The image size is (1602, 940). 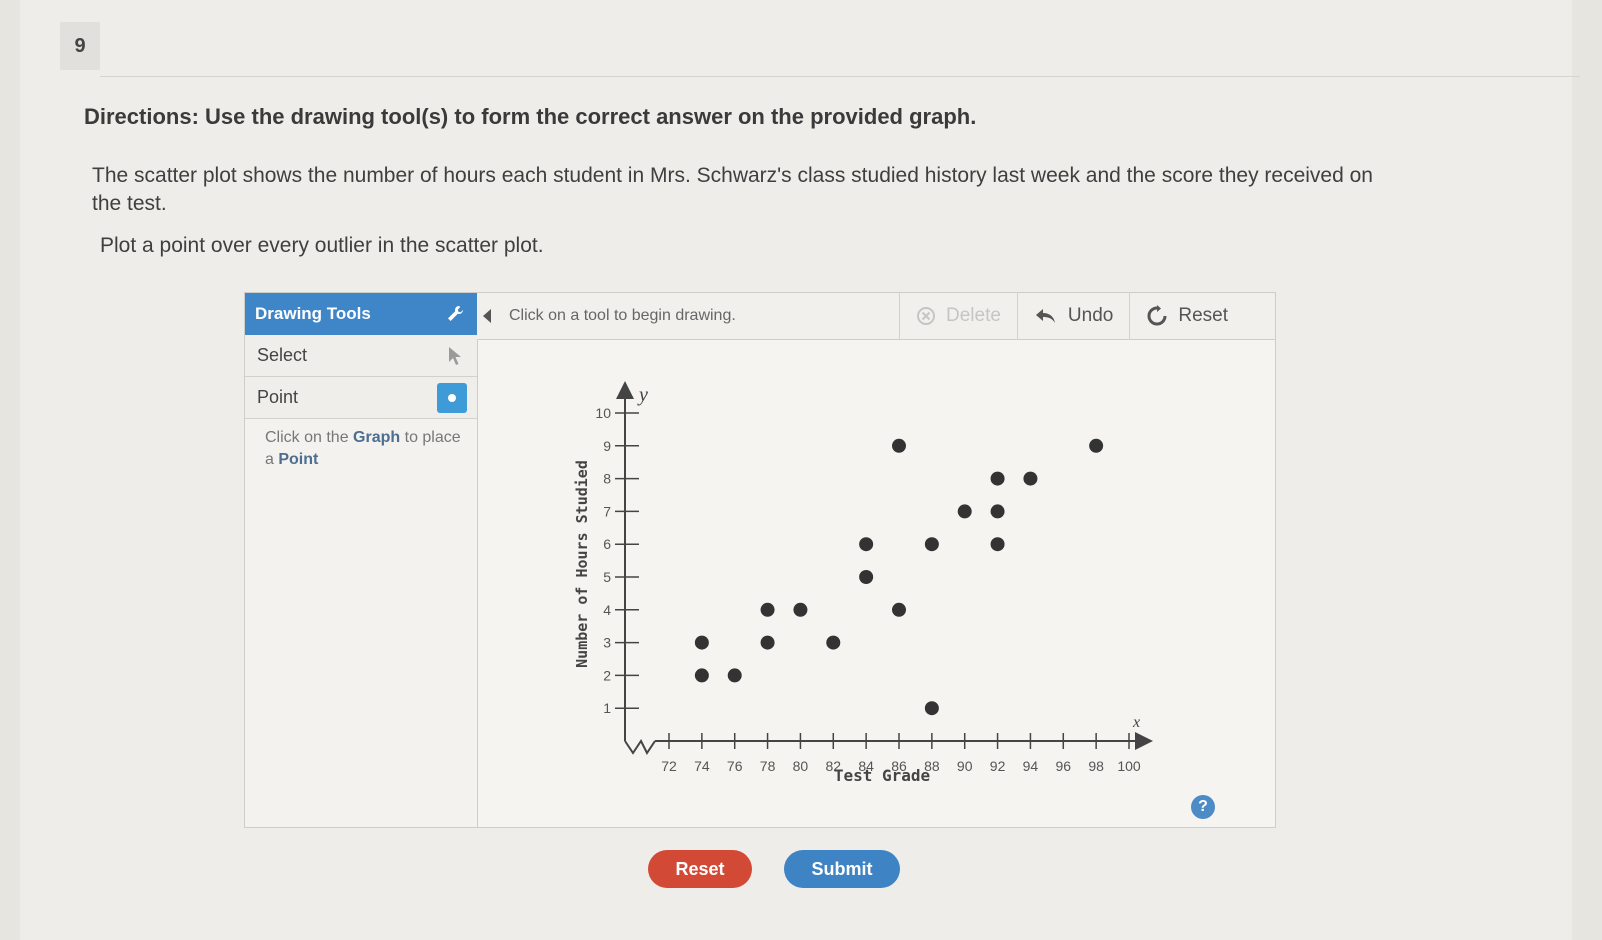 What do you see at coordinates (607, 643) in the screenshot?
I see `y-tick-label: 3` at bounding box center [607, 643].